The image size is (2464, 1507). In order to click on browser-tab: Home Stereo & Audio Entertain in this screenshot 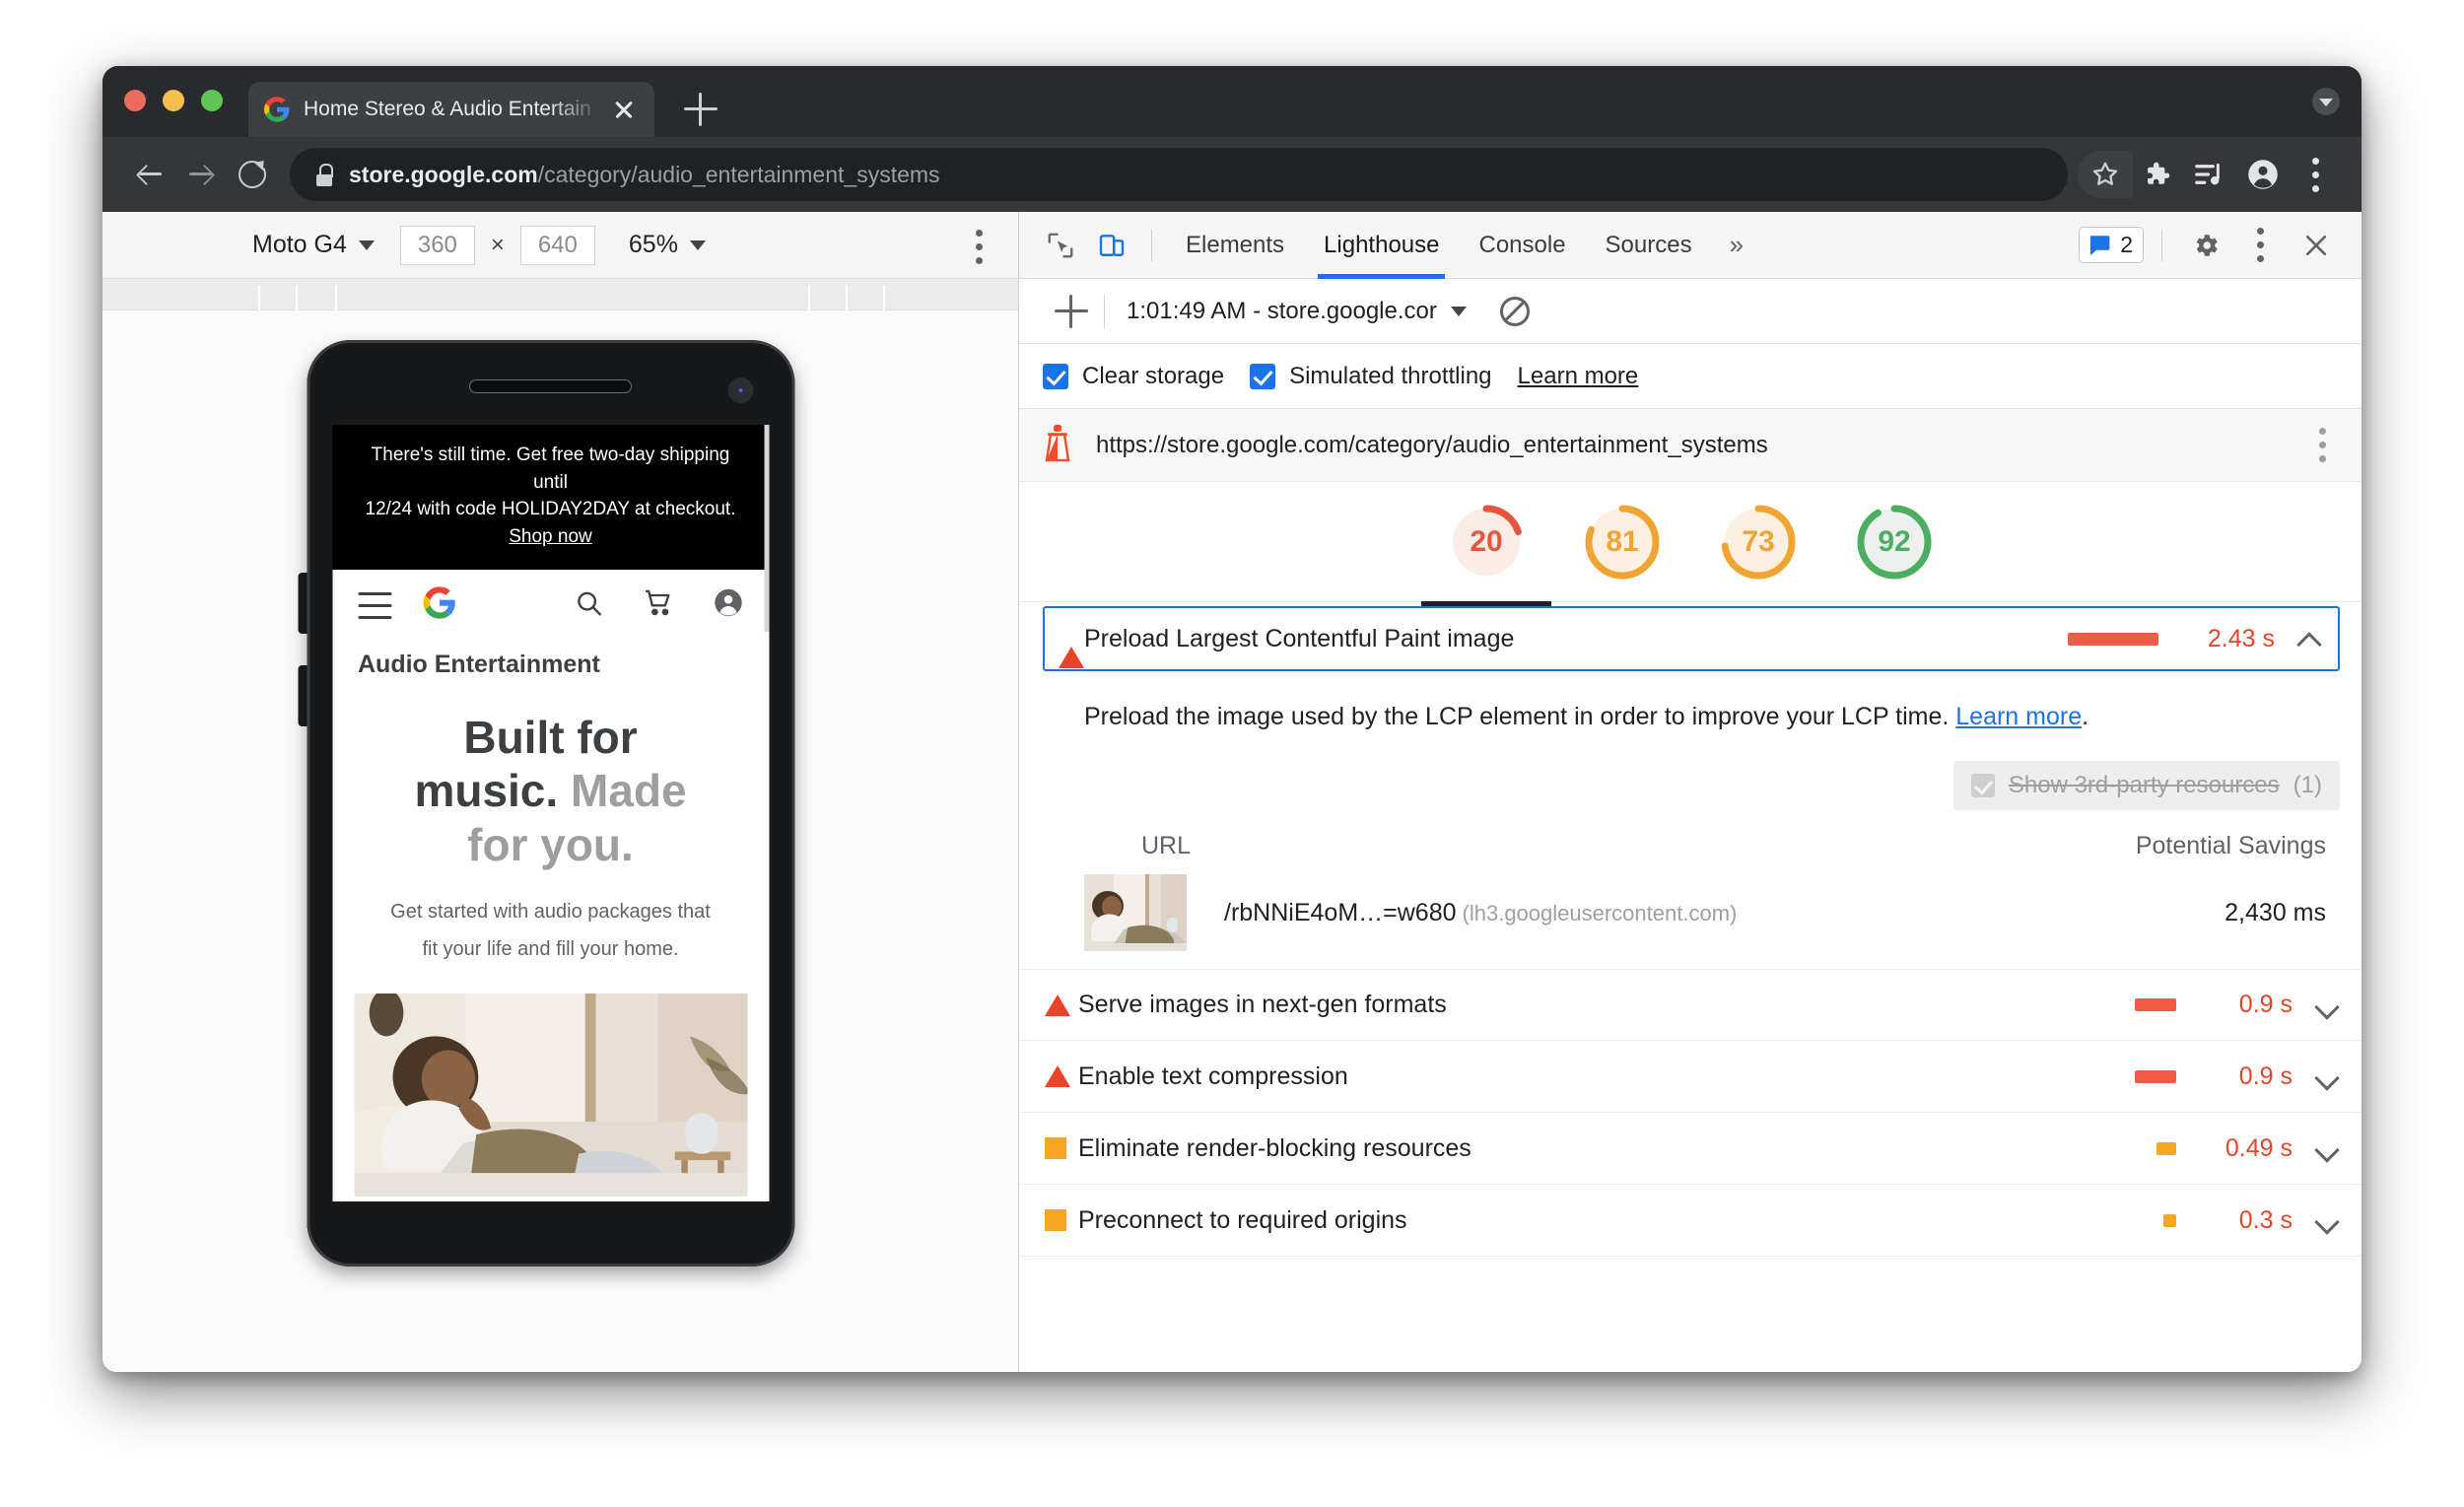, I will do `click(451, 109)`.